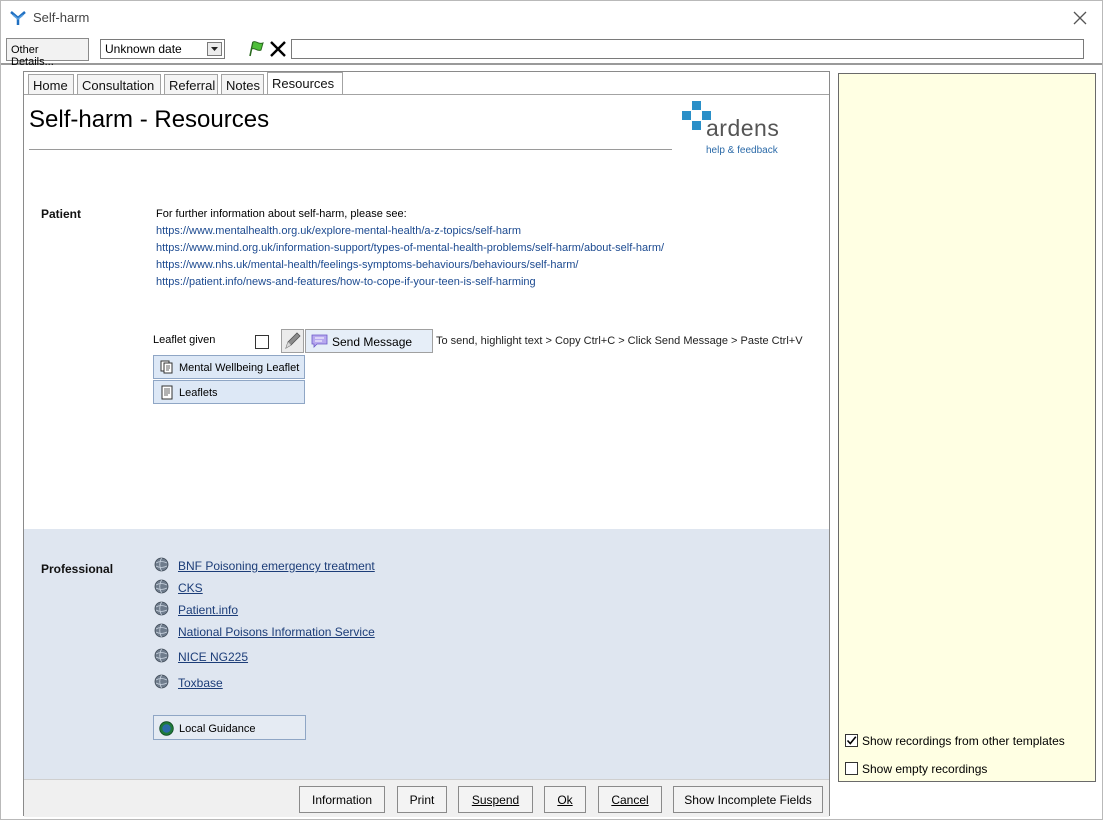  Describe the element at coordinates (184, 340) in the screenshot. I see `leaflet-given-label: Leaflet given` at that location.